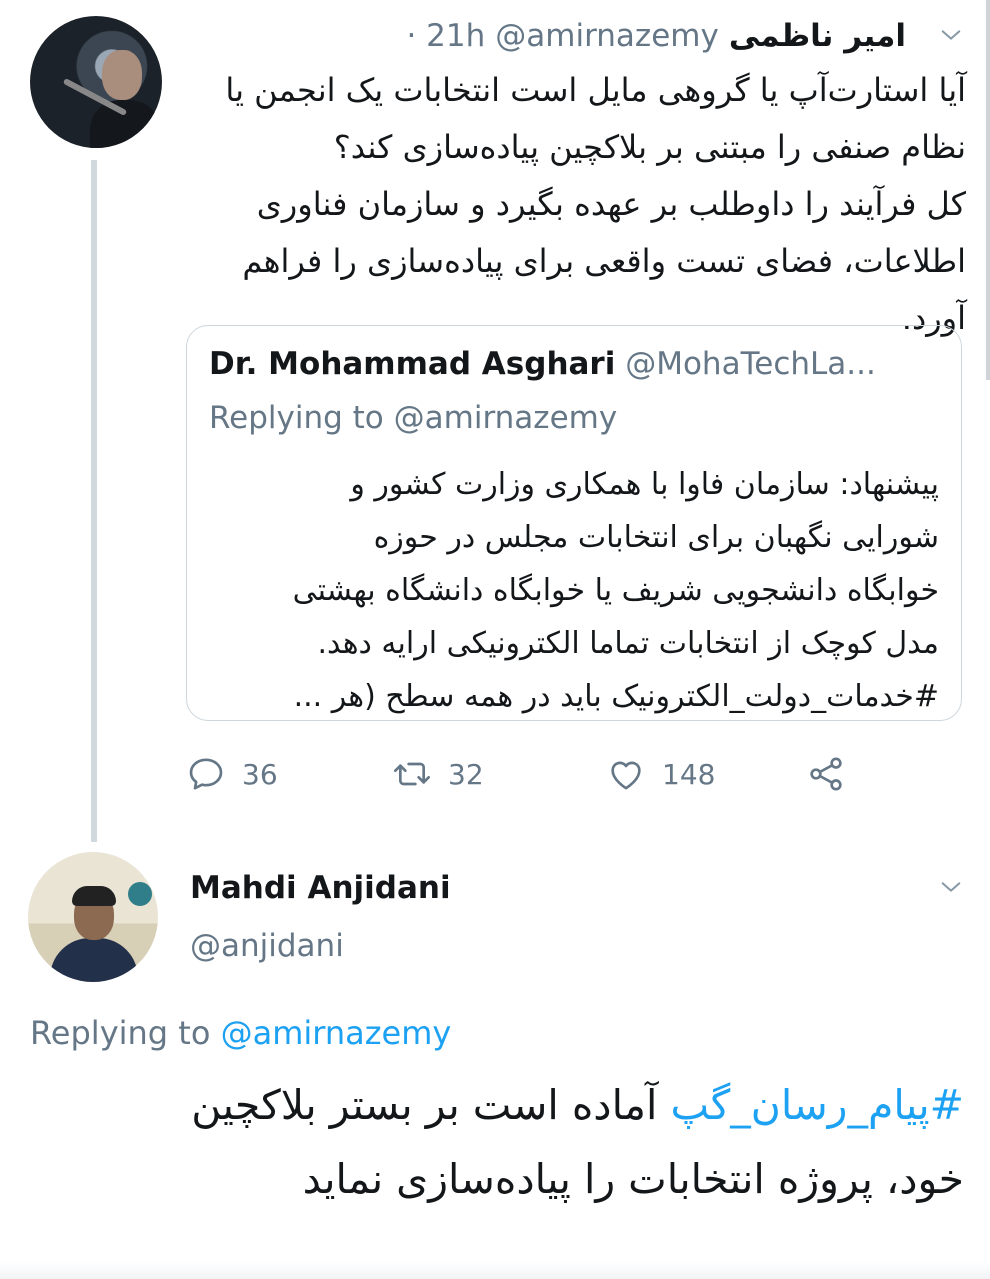 The height and width of the screenshot is (1279, 990). What do you see at coordinates (412, 364) in the screenshot?
I see `quoted-author-name: Dr. Mohammad Asghari` at bounding box center [412, 364].